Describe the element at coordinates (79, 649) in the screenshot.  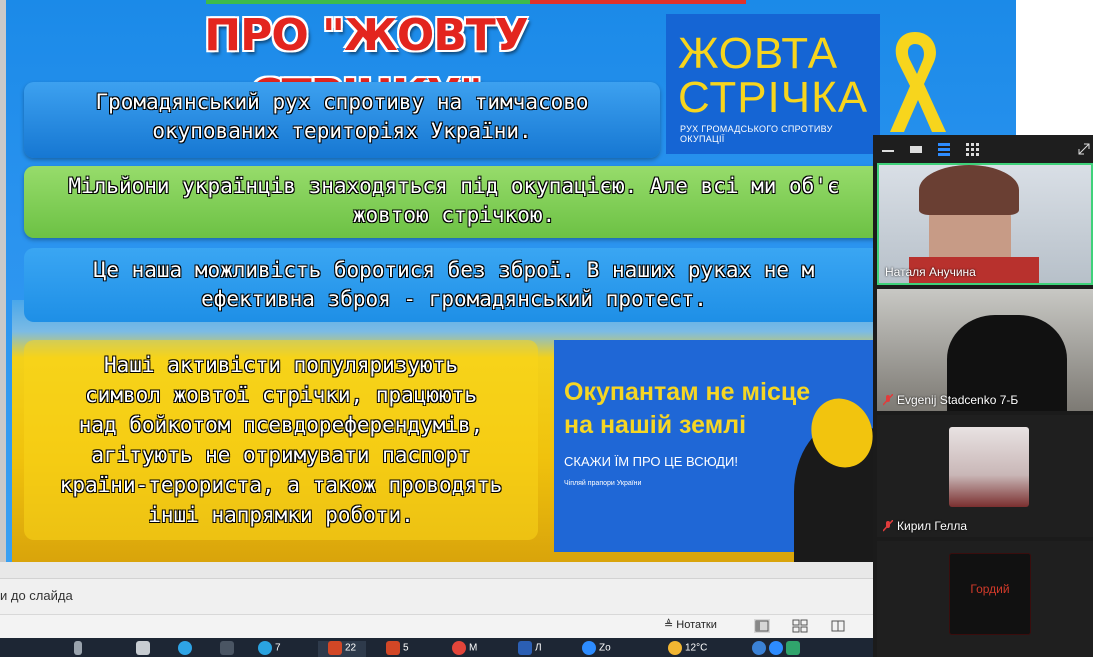
I see `taskbar-widget-icon` at that location.